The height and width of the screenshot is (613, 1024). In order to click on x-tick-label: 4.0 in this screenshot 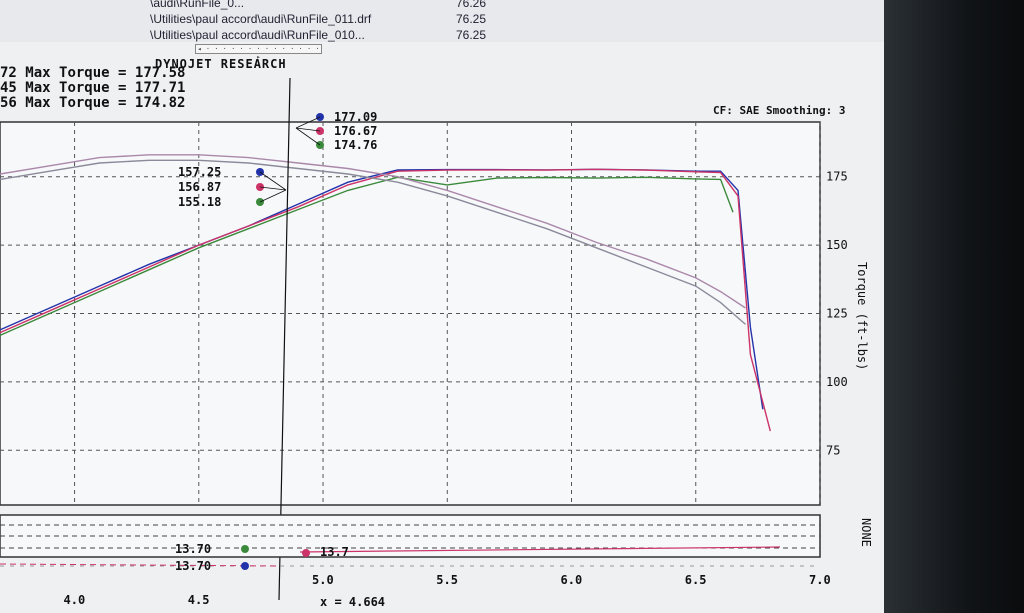, I will do `click(75, 600)`.